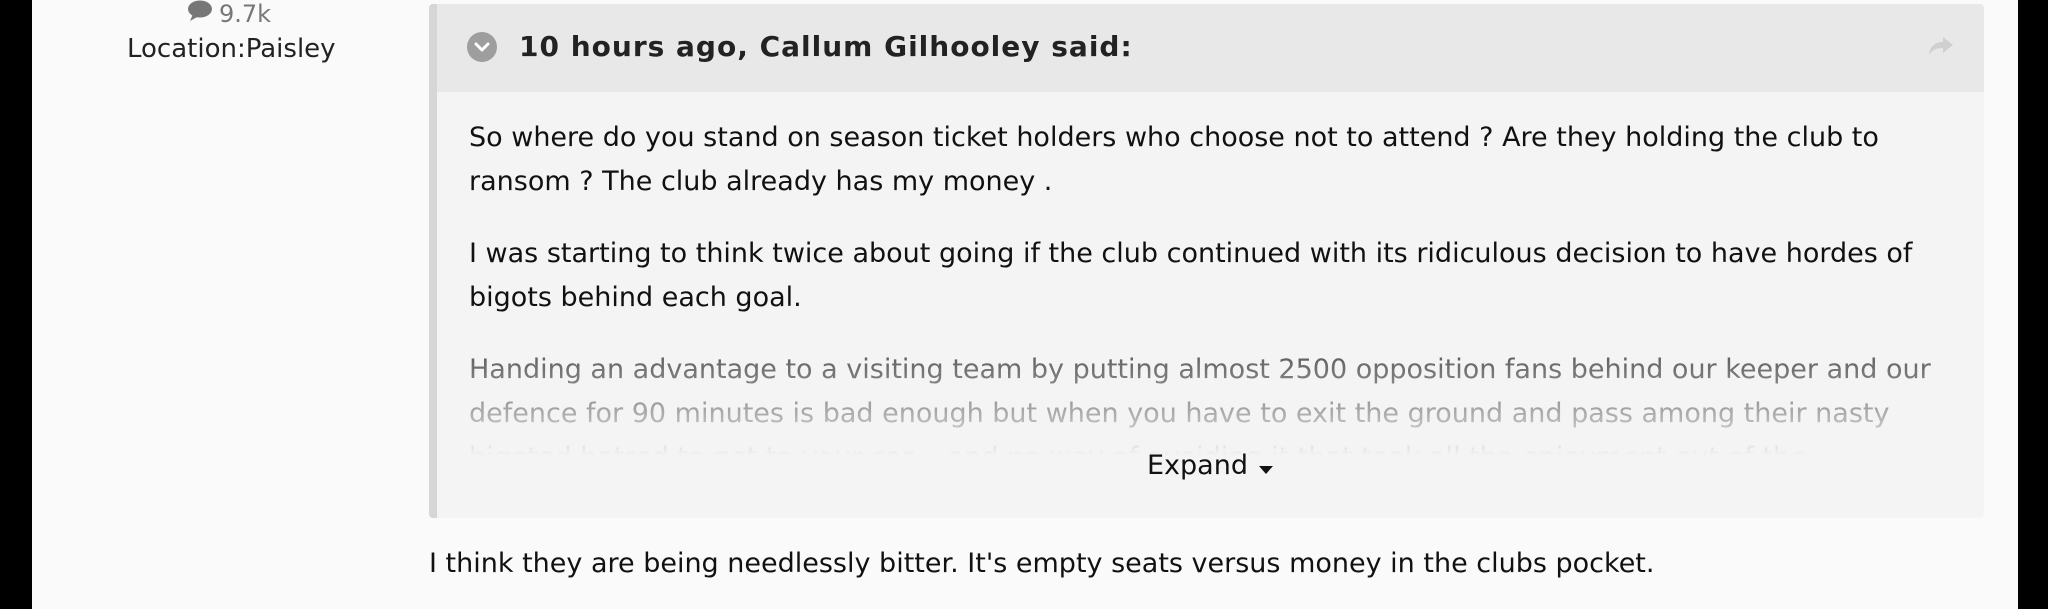 The height and width of the screenshot is (609, 2048). I want to click on quote-header: 10 hours ago, Callum Gilhooley said:, so click(1210, 48).